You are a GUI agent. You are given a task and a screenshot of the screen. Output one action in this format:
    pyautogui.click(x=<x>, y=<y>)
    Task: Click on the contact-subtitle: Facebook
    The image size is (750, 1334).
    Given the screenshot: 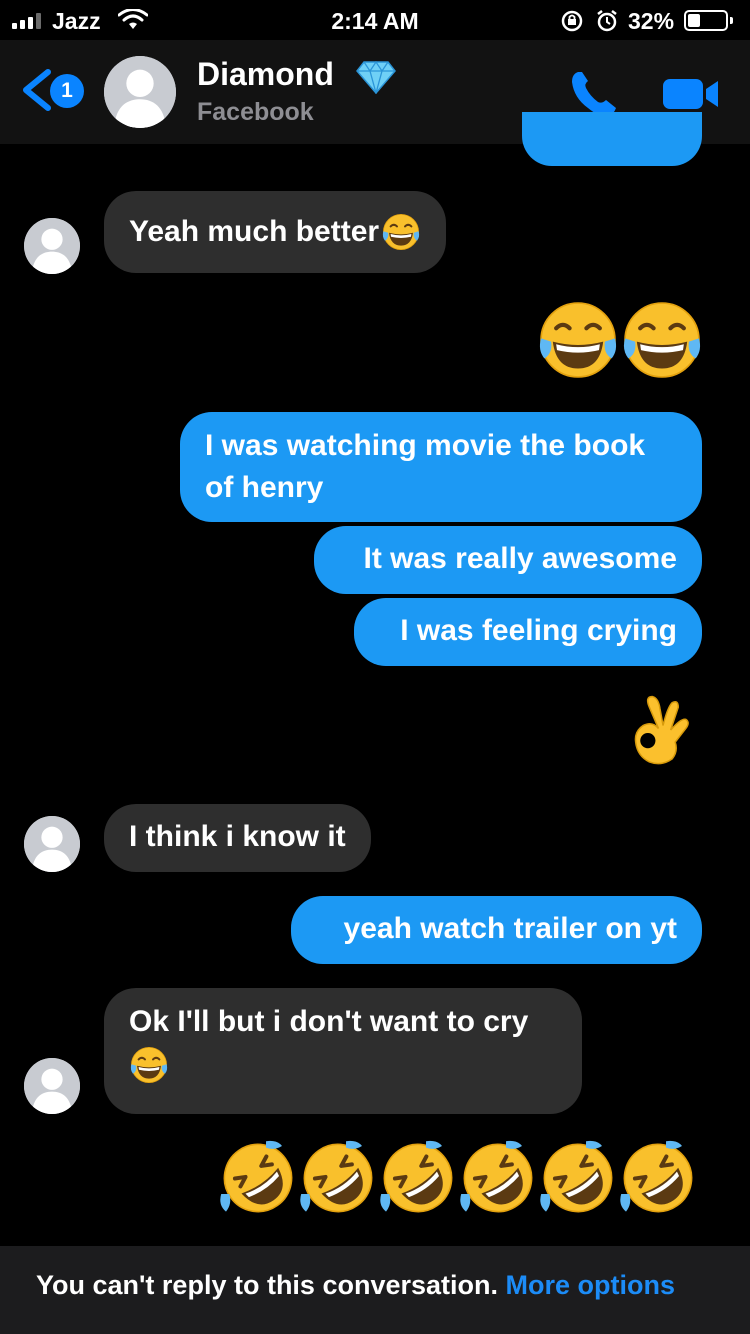 What is the action you would take?
    pyautogui.click(x=255, y=112)
    